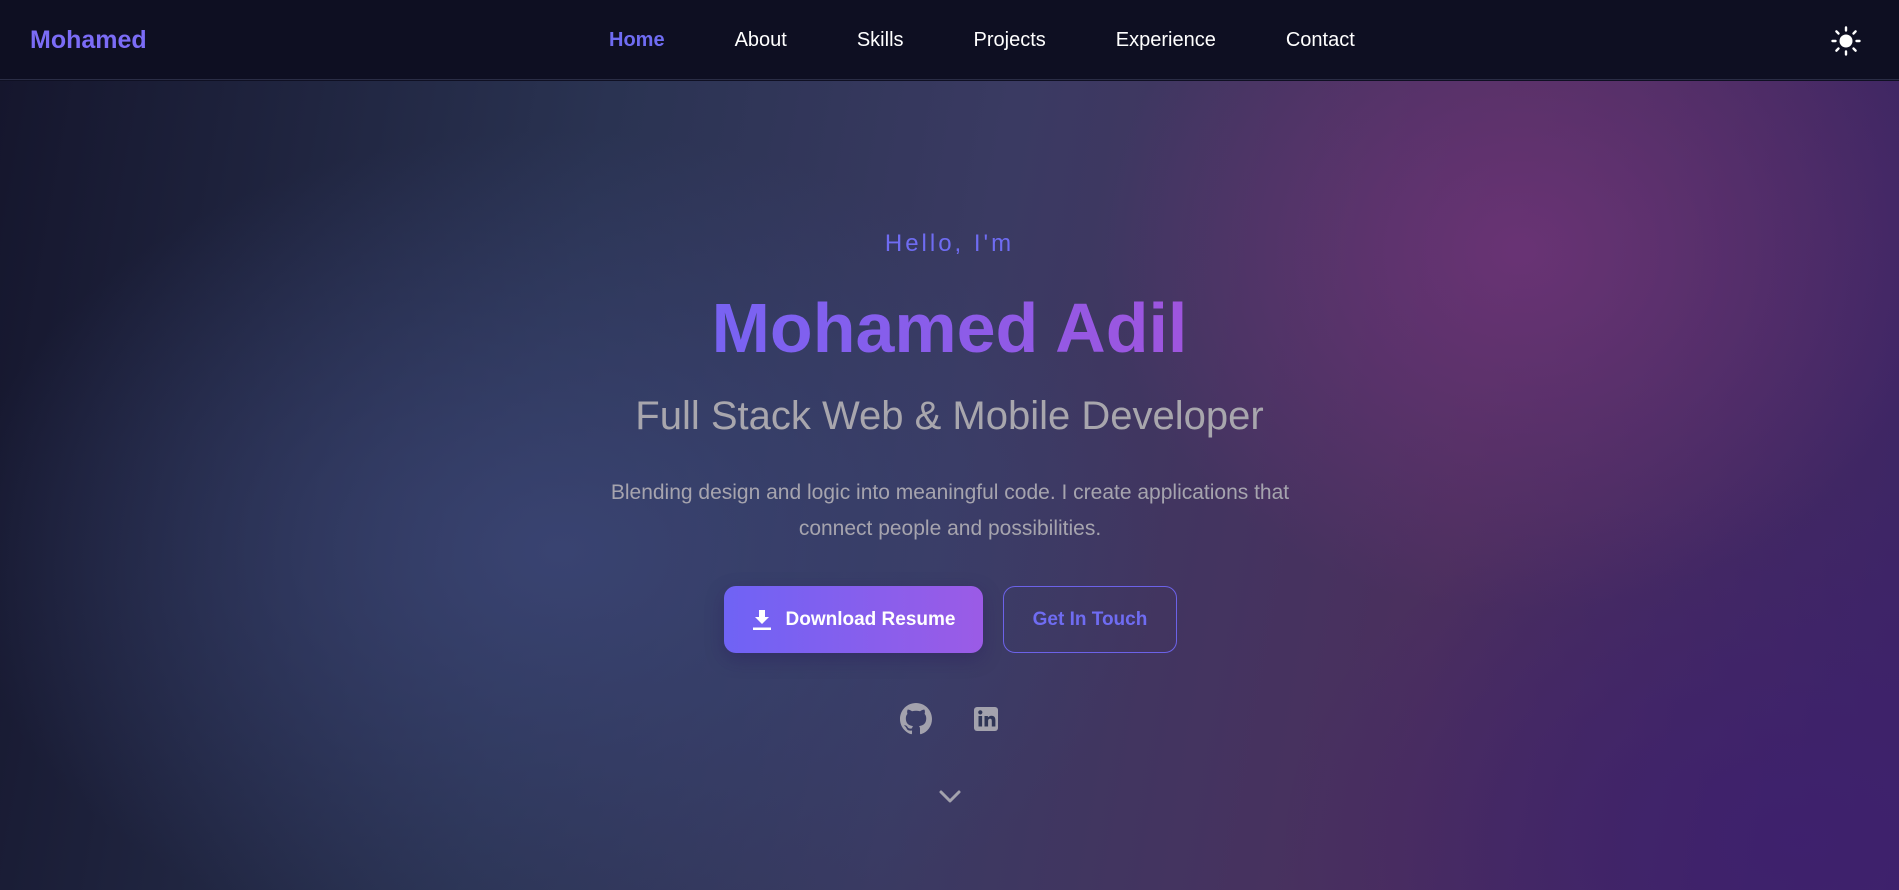 This screenshot has height=890, width=1899. I want to click on download-resume-button: Download Resume, so click(853, 619).